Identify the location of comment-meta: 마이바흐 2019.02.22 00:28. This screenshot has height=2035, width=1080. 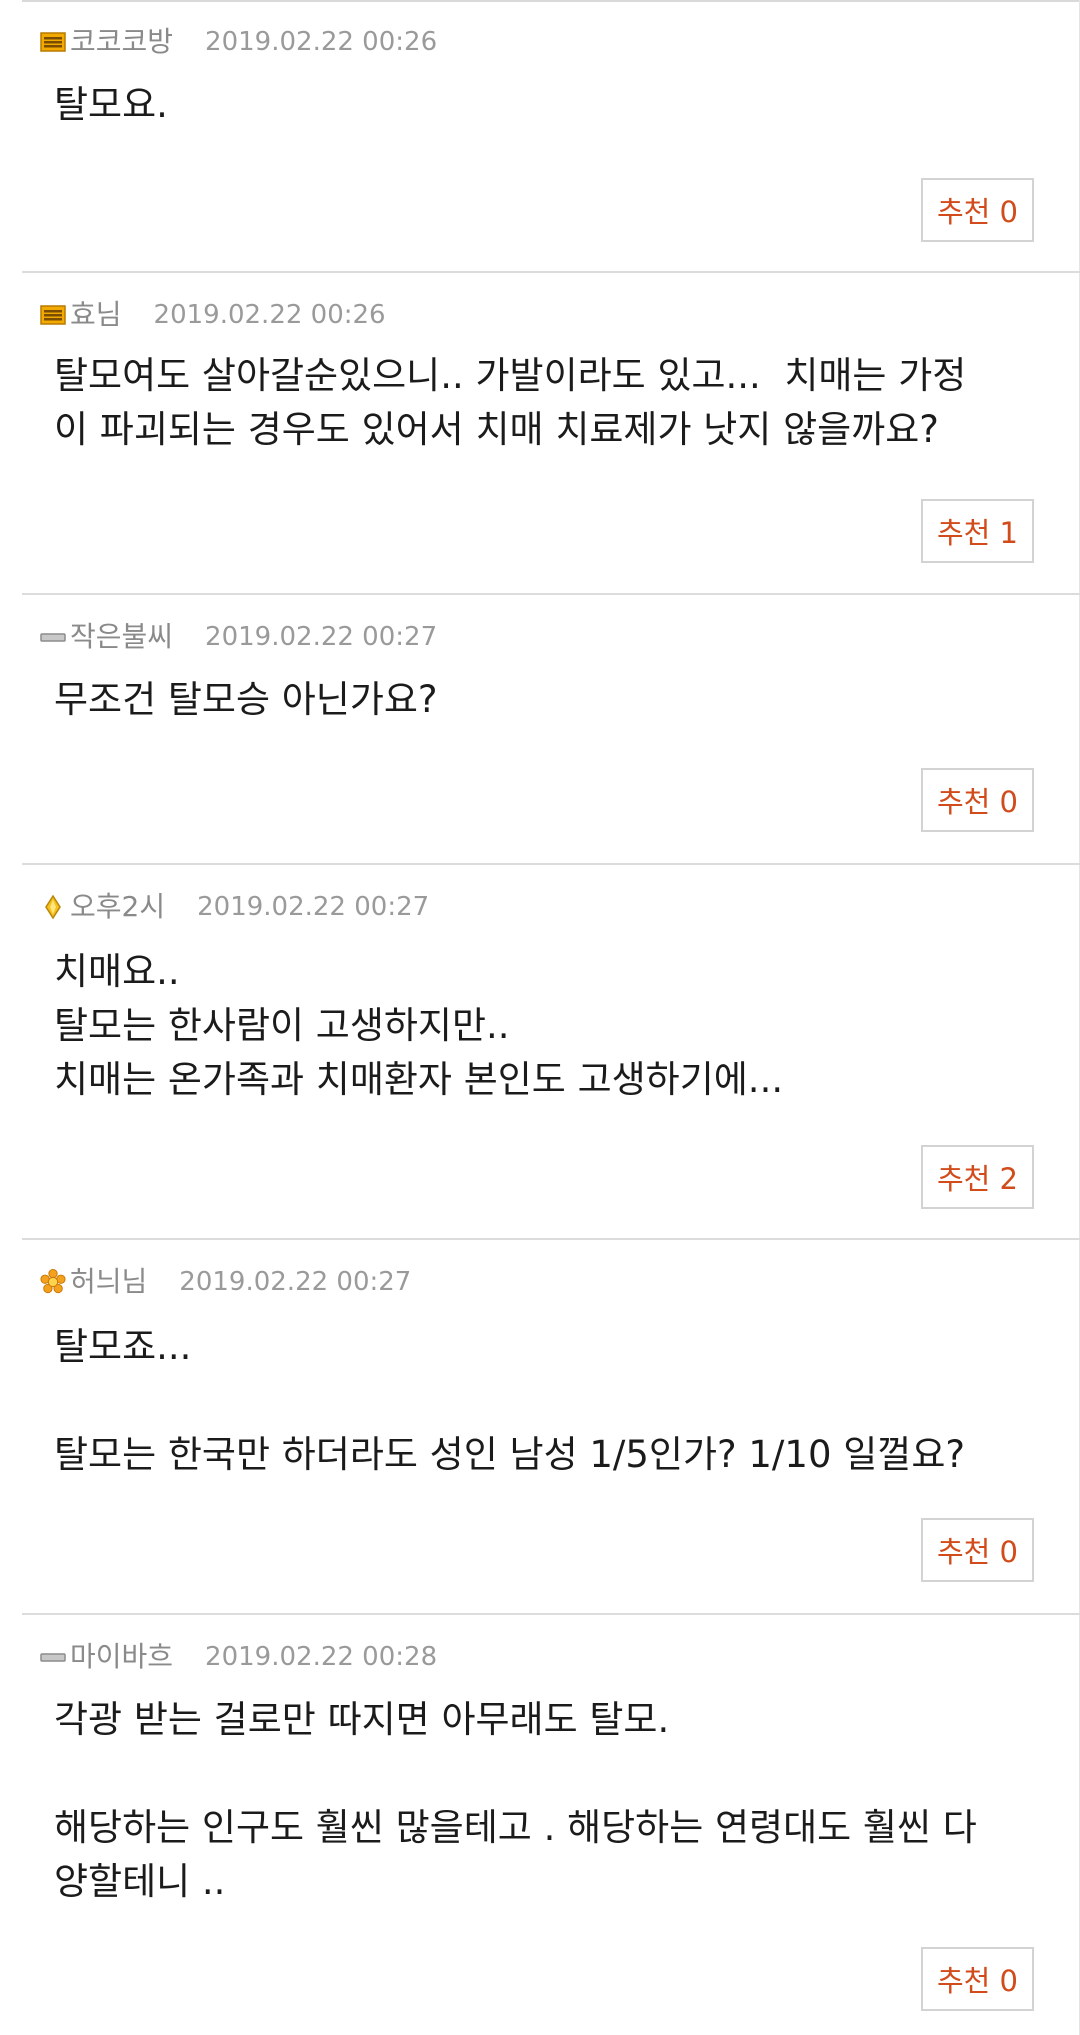
(238, 1657).